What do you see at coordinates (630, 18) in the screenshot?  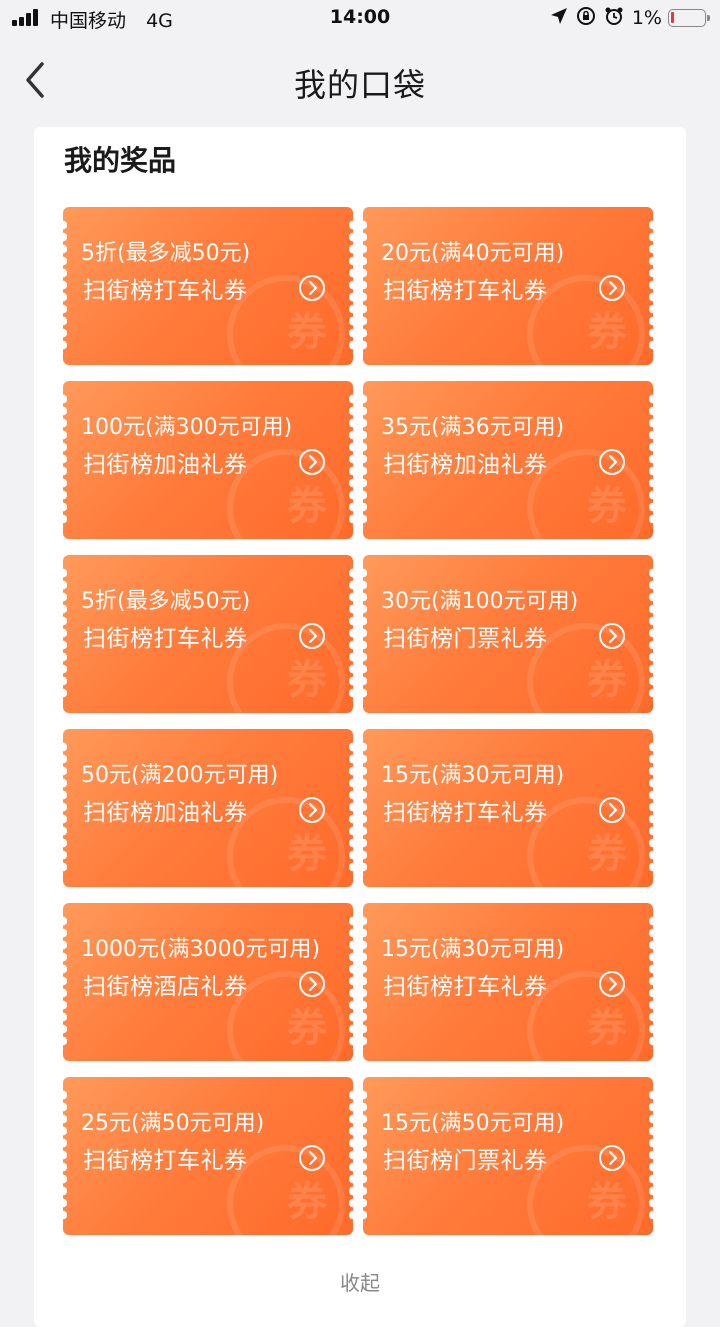 I see `status-icons: 1%` at bounding box center [630, 18].